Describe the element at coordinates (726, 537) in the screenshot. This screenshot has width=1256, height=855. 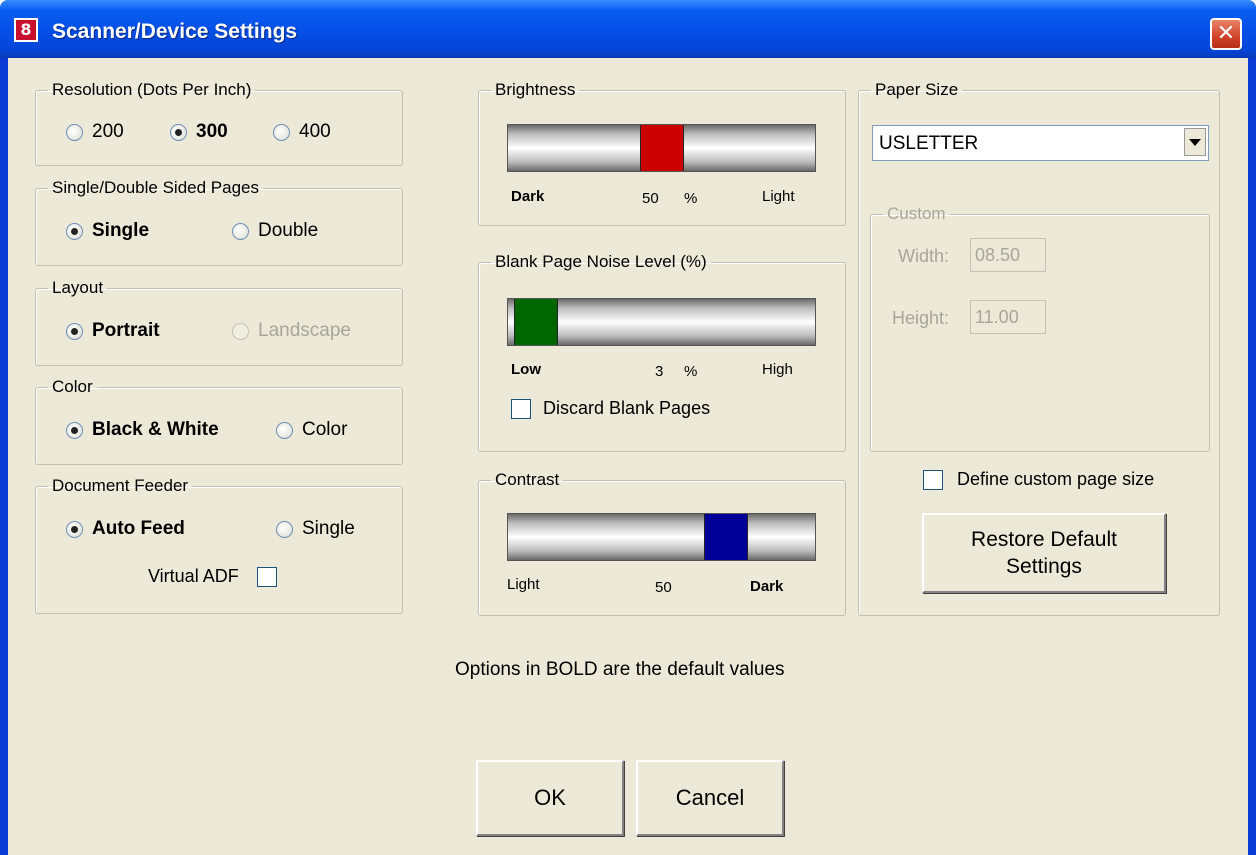
I see `contrast-slider-thumb` at that location.